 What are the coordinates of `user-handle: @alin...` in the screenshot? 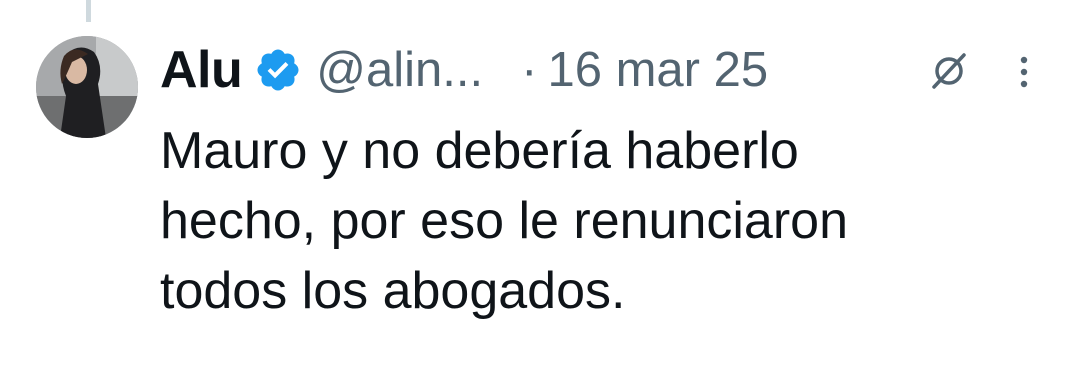 It's located at (399, 70).